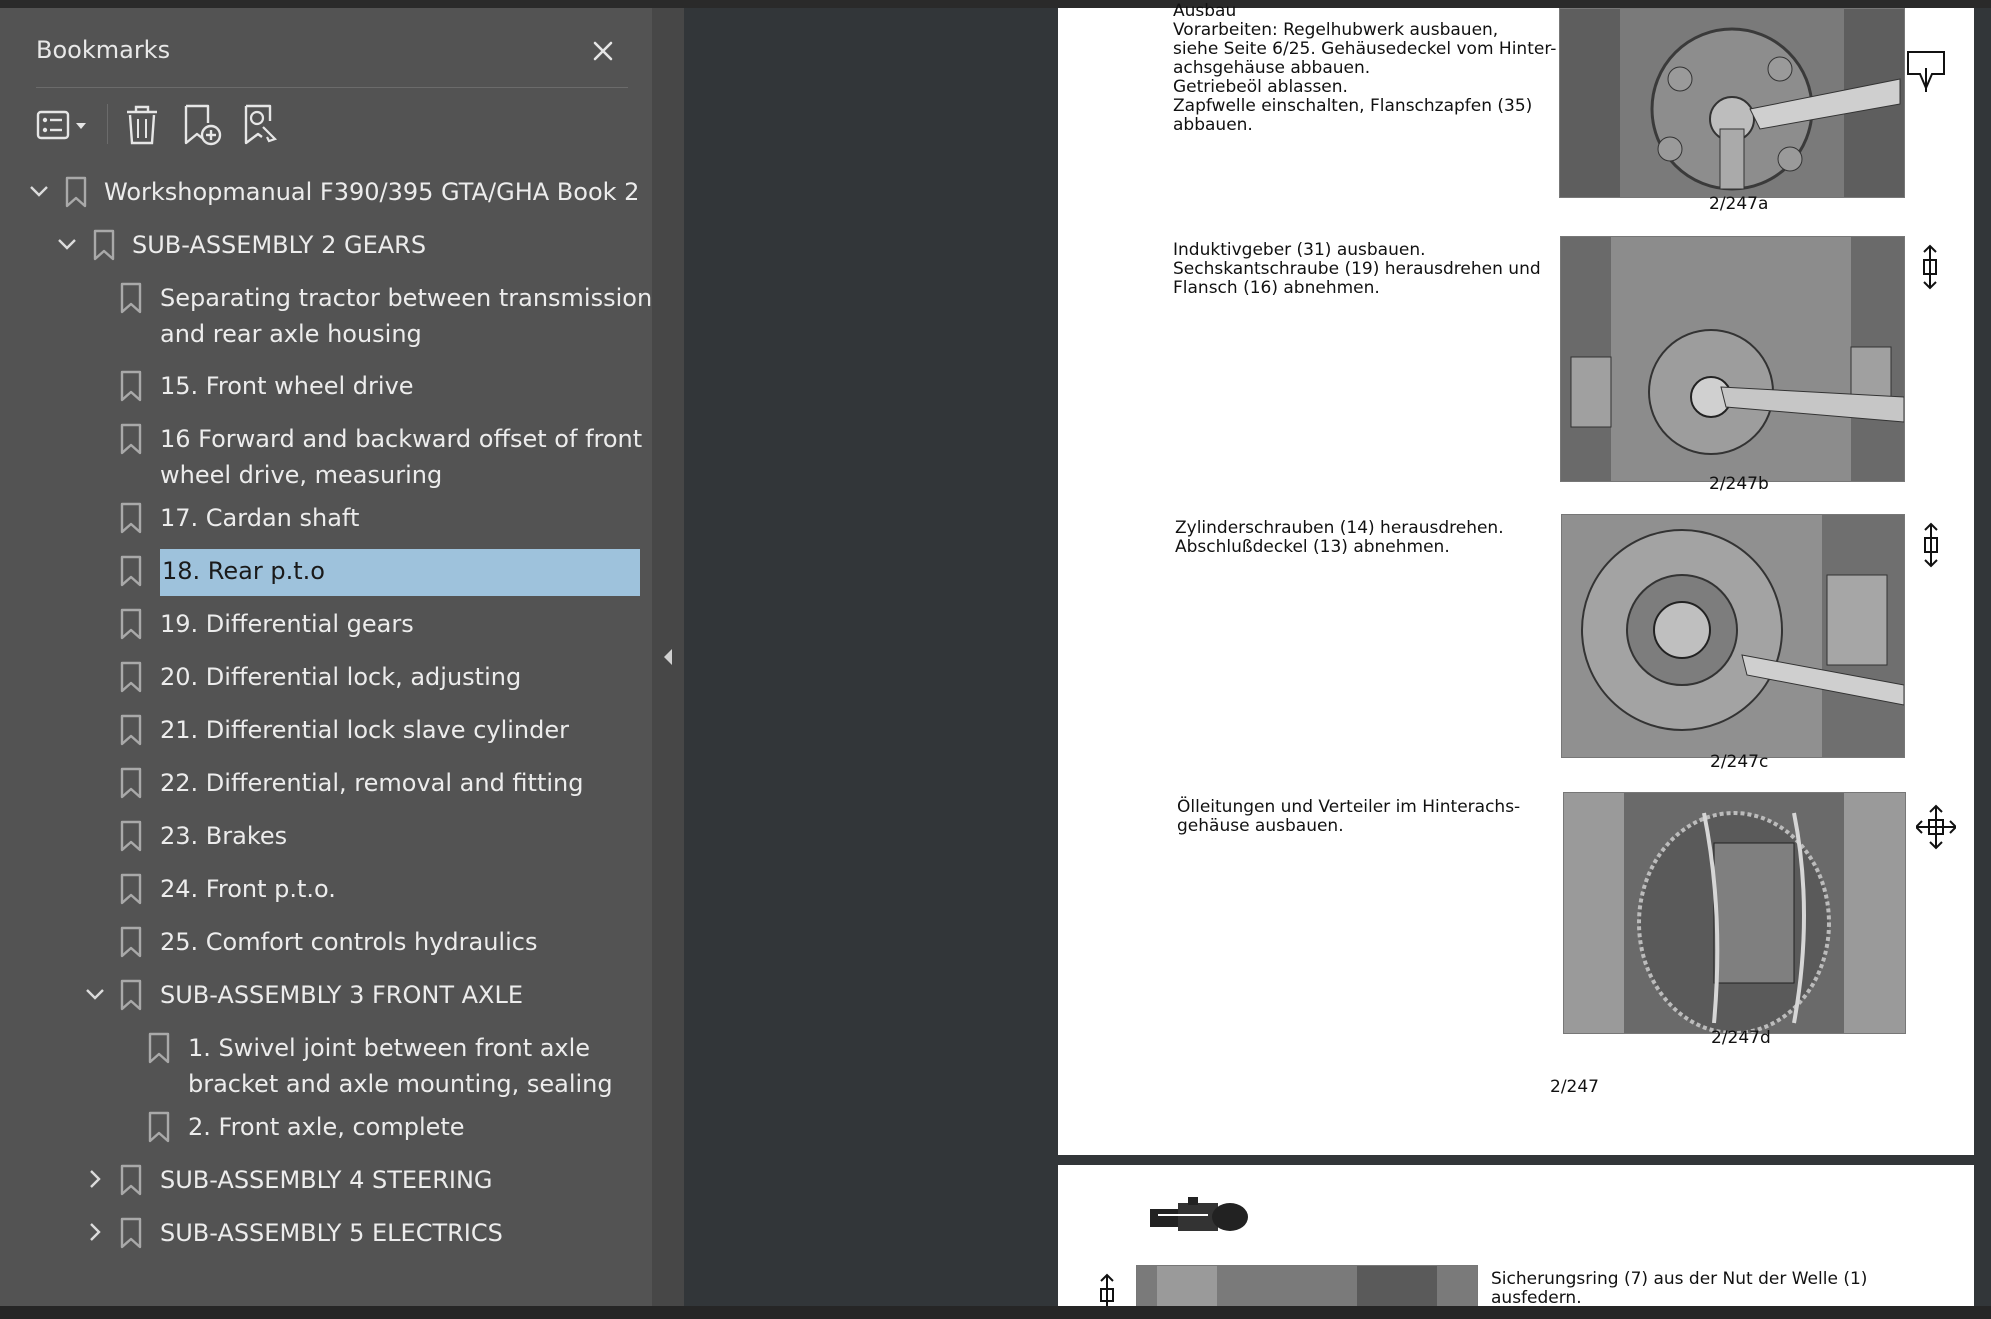 The image size is (1991, 1319). I want to click on delete-bookmark-button, so click(142, 125).